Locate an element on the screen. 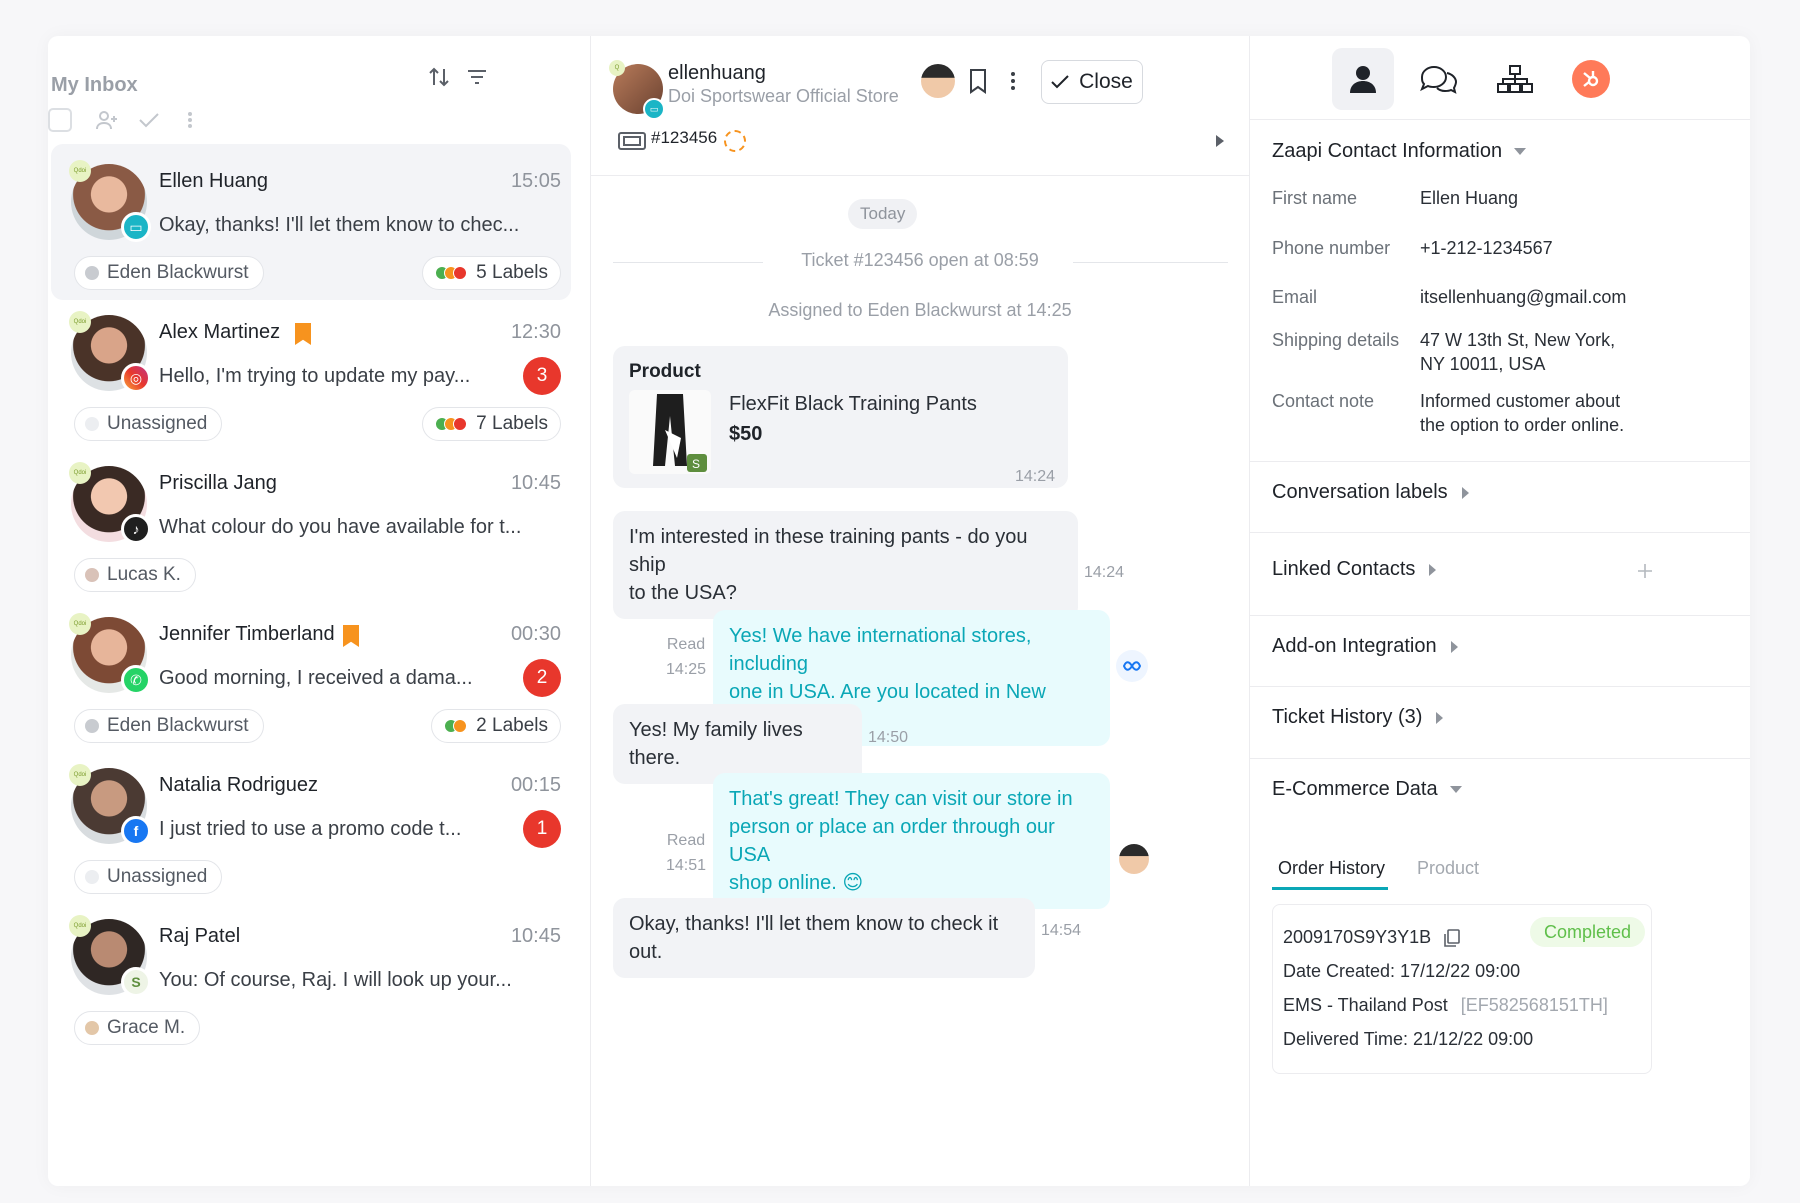 Image resolution: width=1800 pixels, height=1203 pixels. message-time: 14:25 is located at coordinates (686, 669).